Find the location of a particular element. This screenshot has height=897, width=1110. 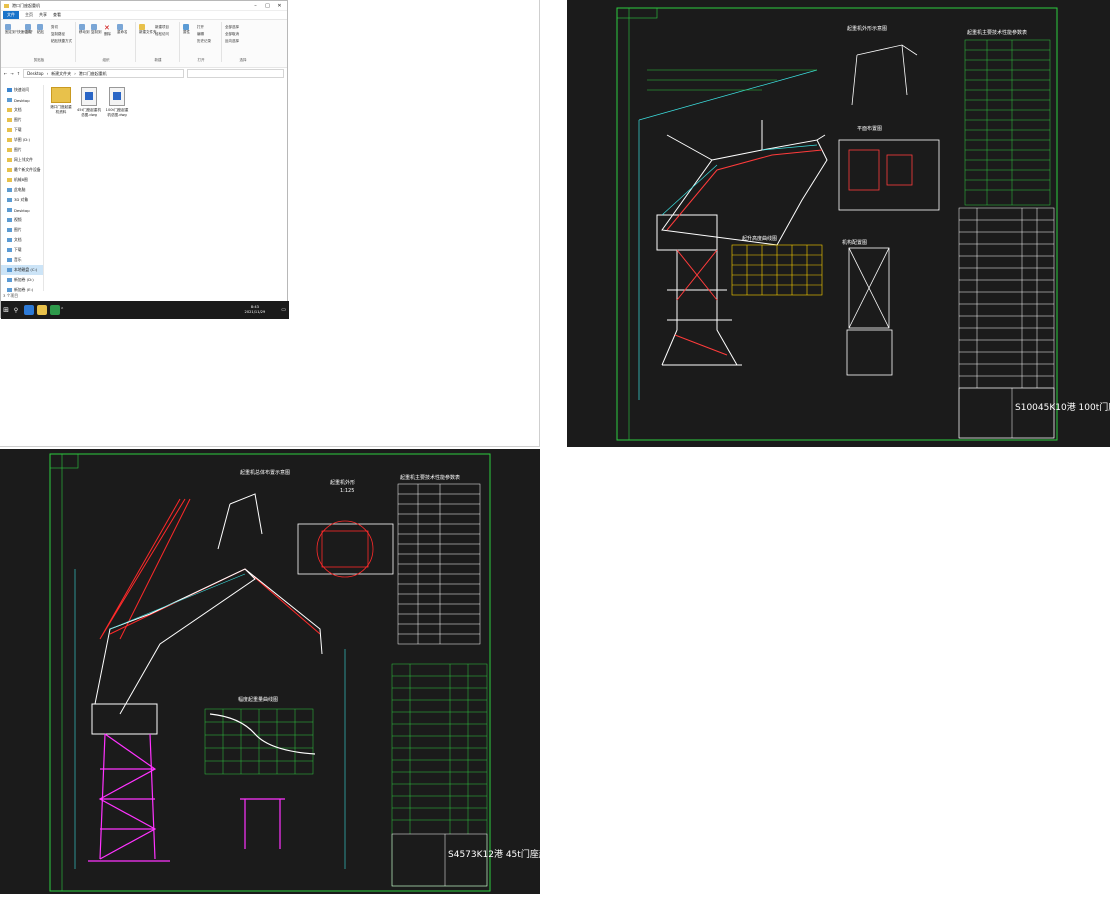

paste-shortcut-button: 粘贴快捷方式 is located at coordinates (61, 41).